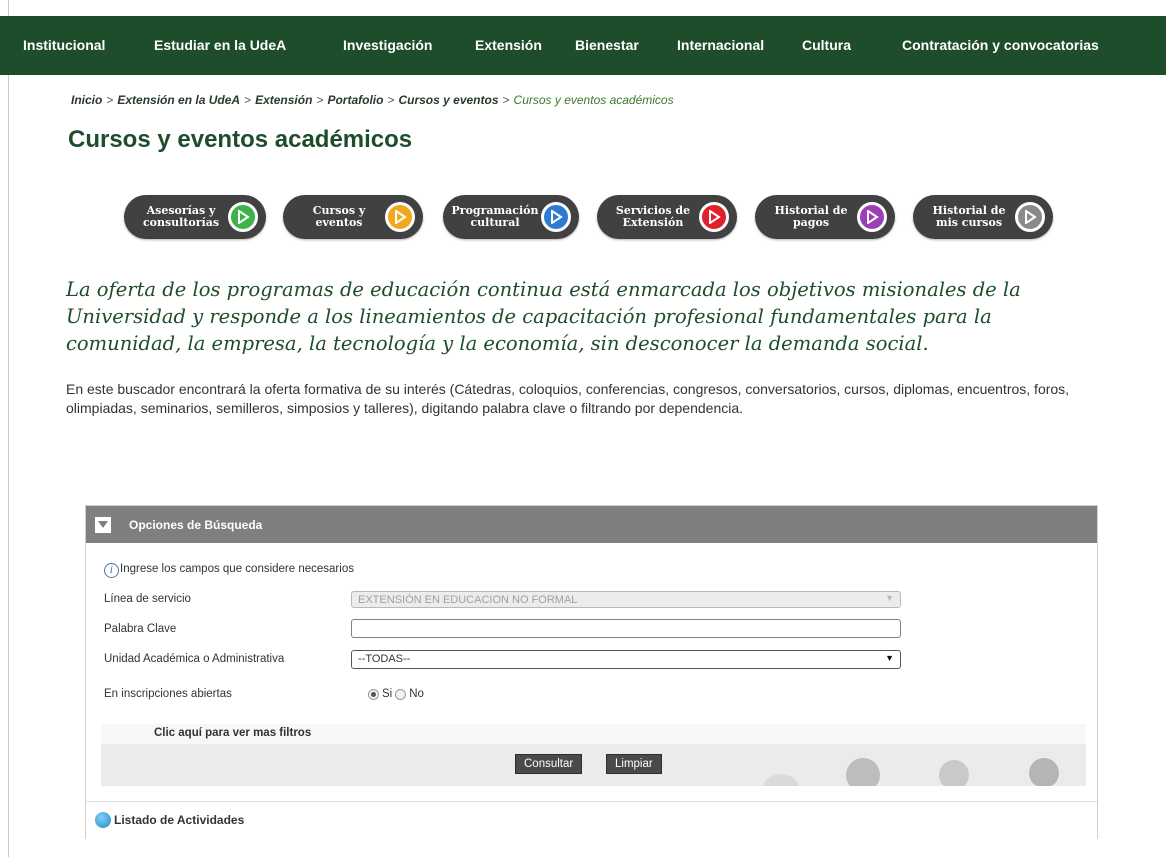 The width and height of the screenshot is (1166, 857). I want to click on nav-cultura: Cultura, so click(826, 45).